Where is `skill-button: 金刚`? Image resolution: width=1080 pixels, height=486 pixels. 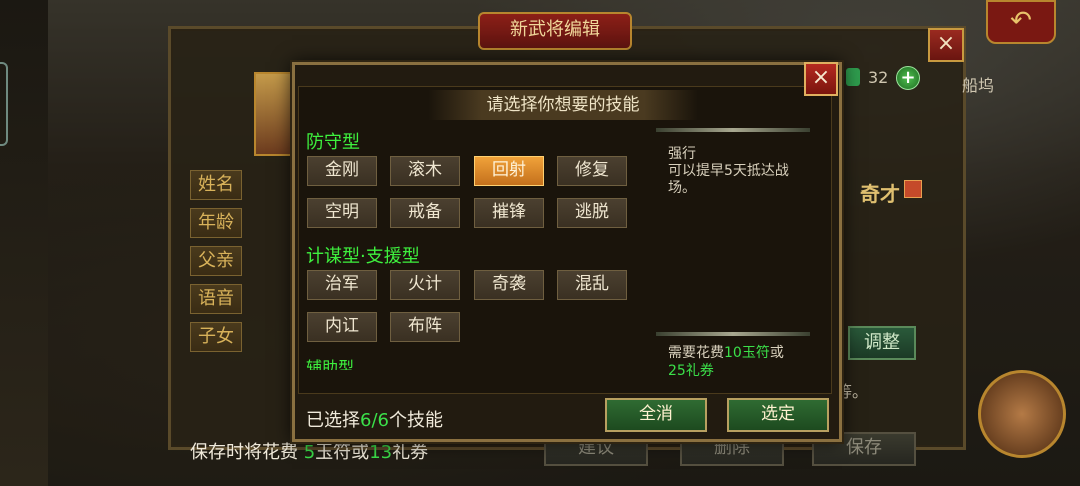 skill-button: 金刚 is located at coordinates (342, 171).